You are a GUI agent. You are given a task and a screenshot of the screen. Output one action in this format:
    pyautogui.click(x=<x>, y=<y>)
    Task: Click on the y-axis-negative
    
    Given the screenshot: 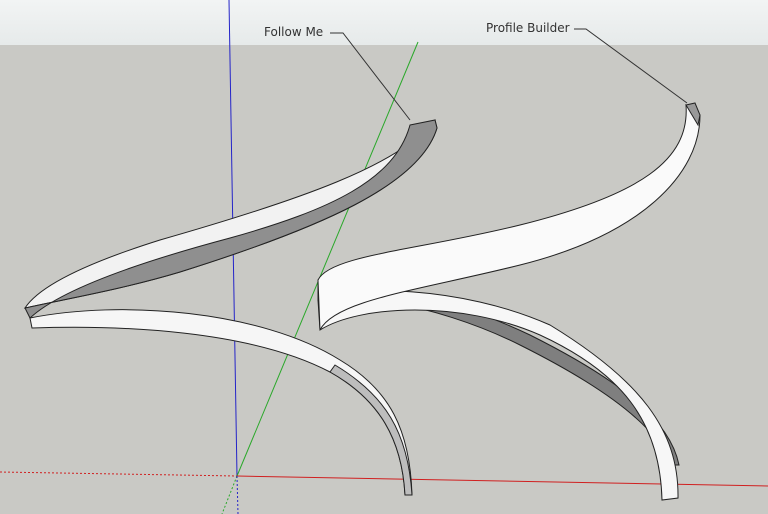 What is the action you would take?
    pyautogui.click(x=229, y=494)
    